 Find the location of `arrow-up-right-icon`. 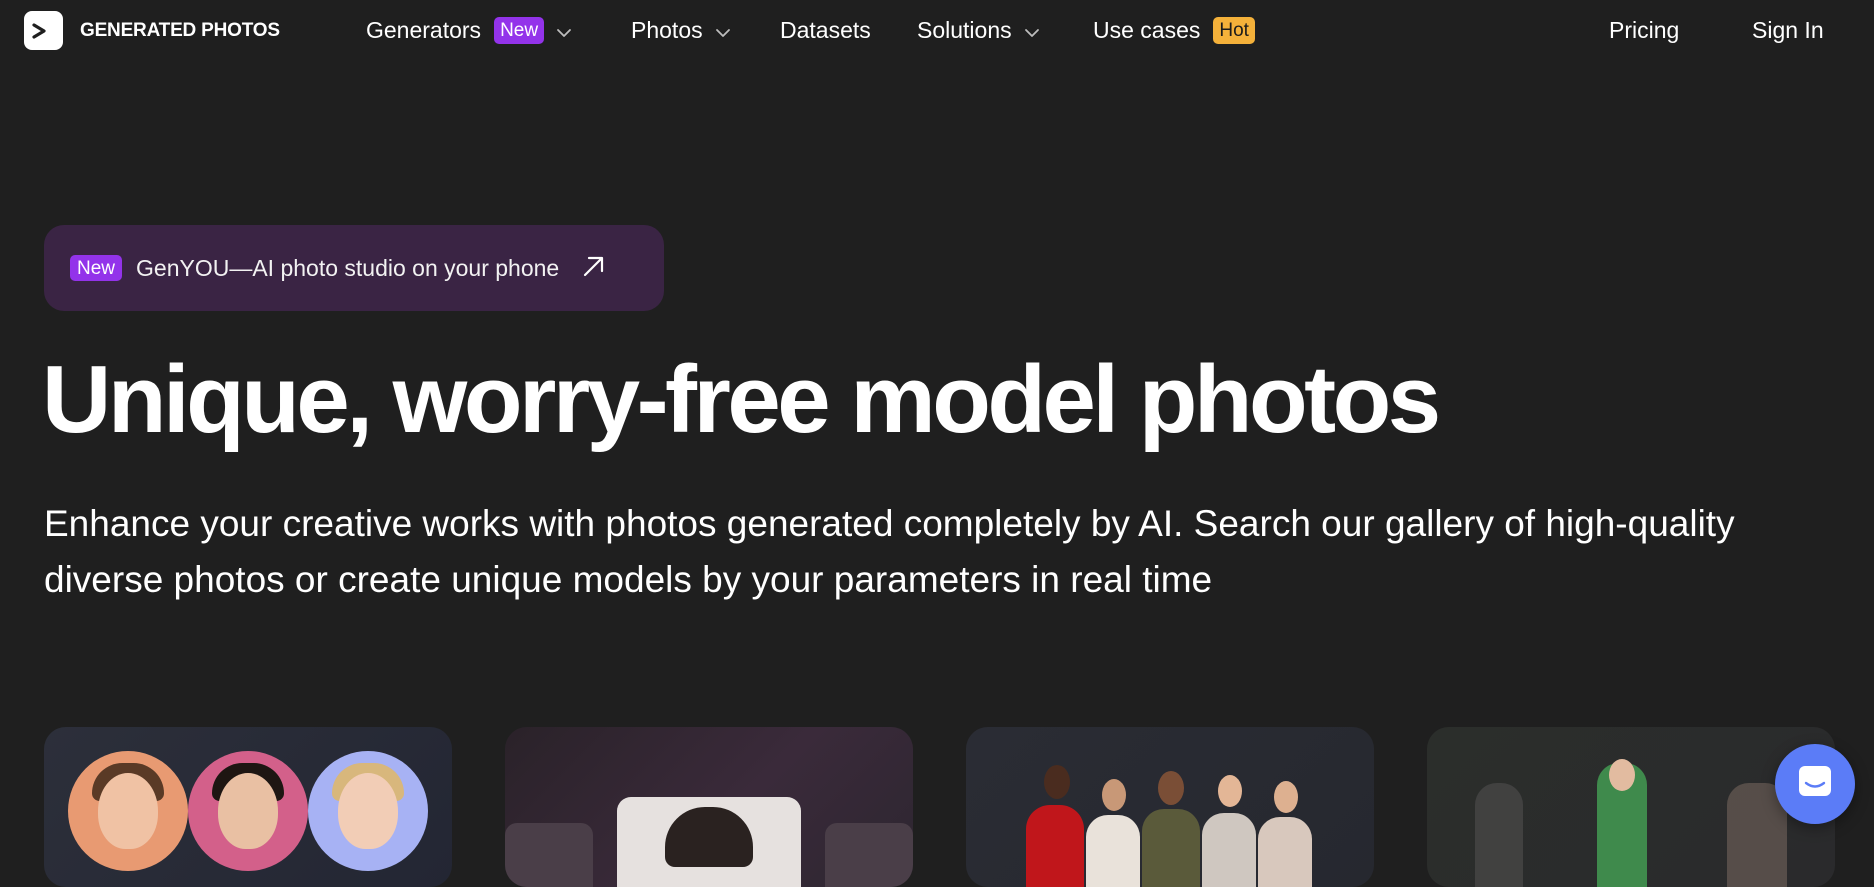

arrow-up-right-icon is located at coordinates (594, 268).